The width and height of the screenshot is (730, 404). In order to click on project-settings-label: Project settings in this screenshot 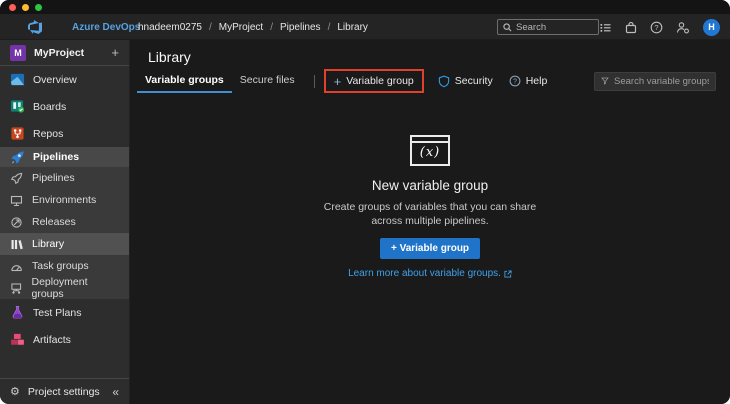, I will do `click(63, 391)`.